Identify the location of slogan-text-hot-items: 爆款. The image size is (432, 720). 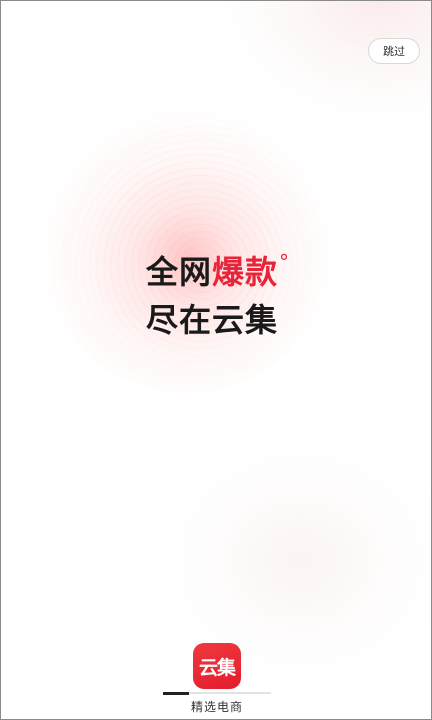
(245, 272).